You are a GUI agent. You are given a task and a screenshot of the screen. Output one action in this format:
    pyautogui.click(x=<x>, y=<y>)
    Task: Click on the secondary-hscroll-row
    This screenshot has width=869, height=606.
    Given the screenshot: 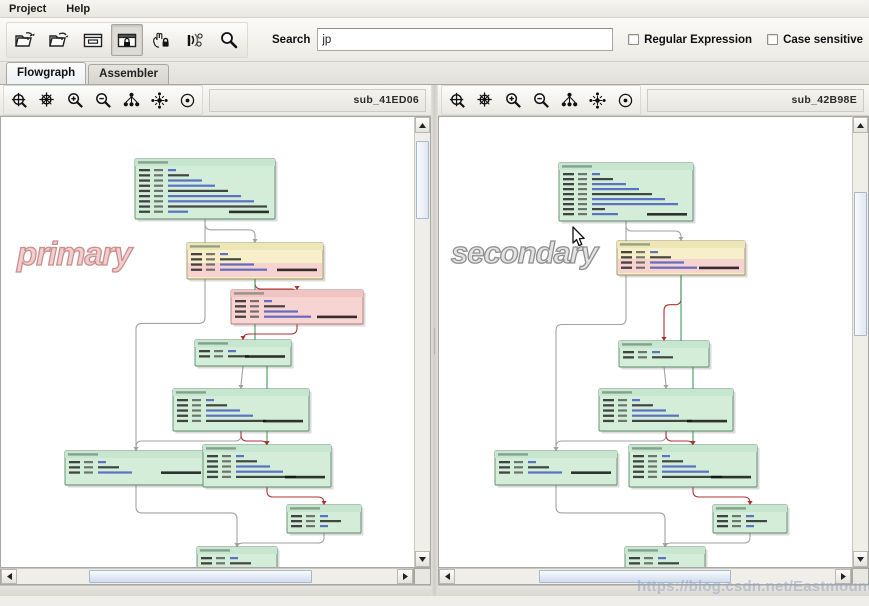 What is the action you would take?
    pyautogui.click(x=653, y=576)
    